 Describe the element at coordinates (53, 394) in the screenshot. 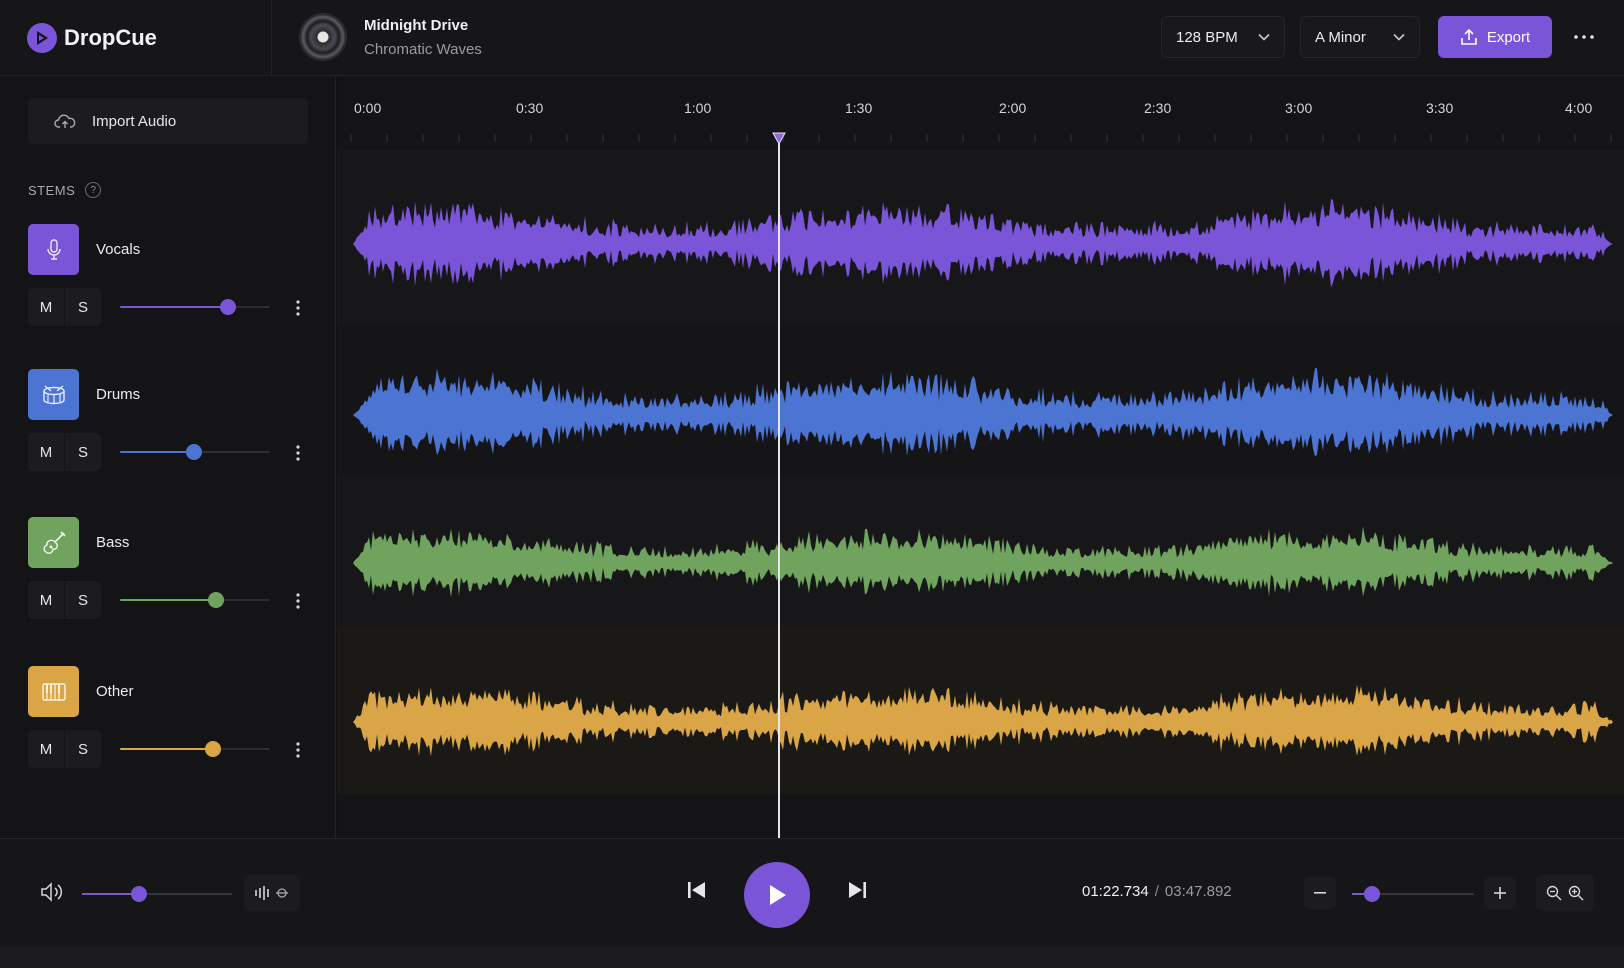

I see `drum-icon` at that location.